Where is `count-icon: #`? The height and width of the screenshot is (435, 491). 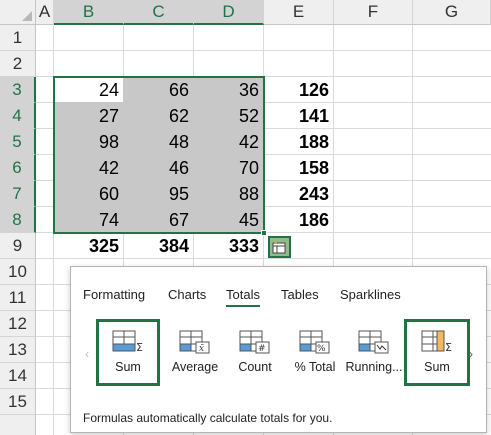
count-icon: # is located at coordinates (254, 342).